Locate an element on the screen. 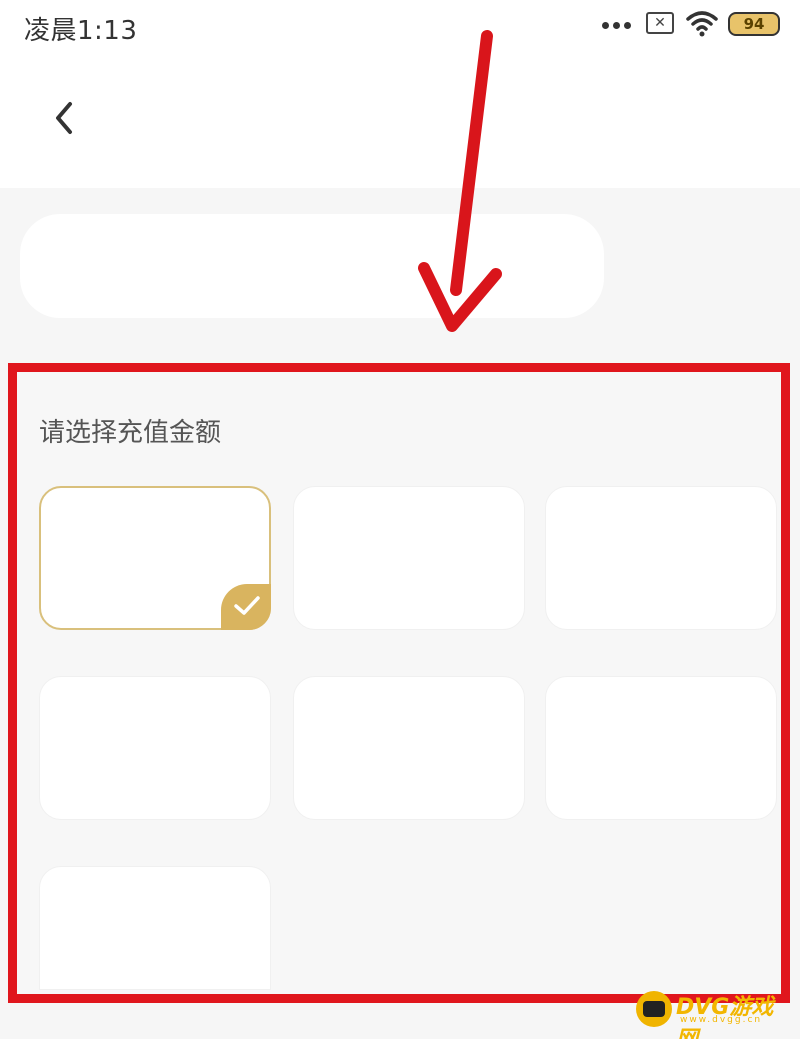 The width and height of the screenshot is (800, 1039). section-title: 请选择充值金额 is located at coordinates (130, 433).